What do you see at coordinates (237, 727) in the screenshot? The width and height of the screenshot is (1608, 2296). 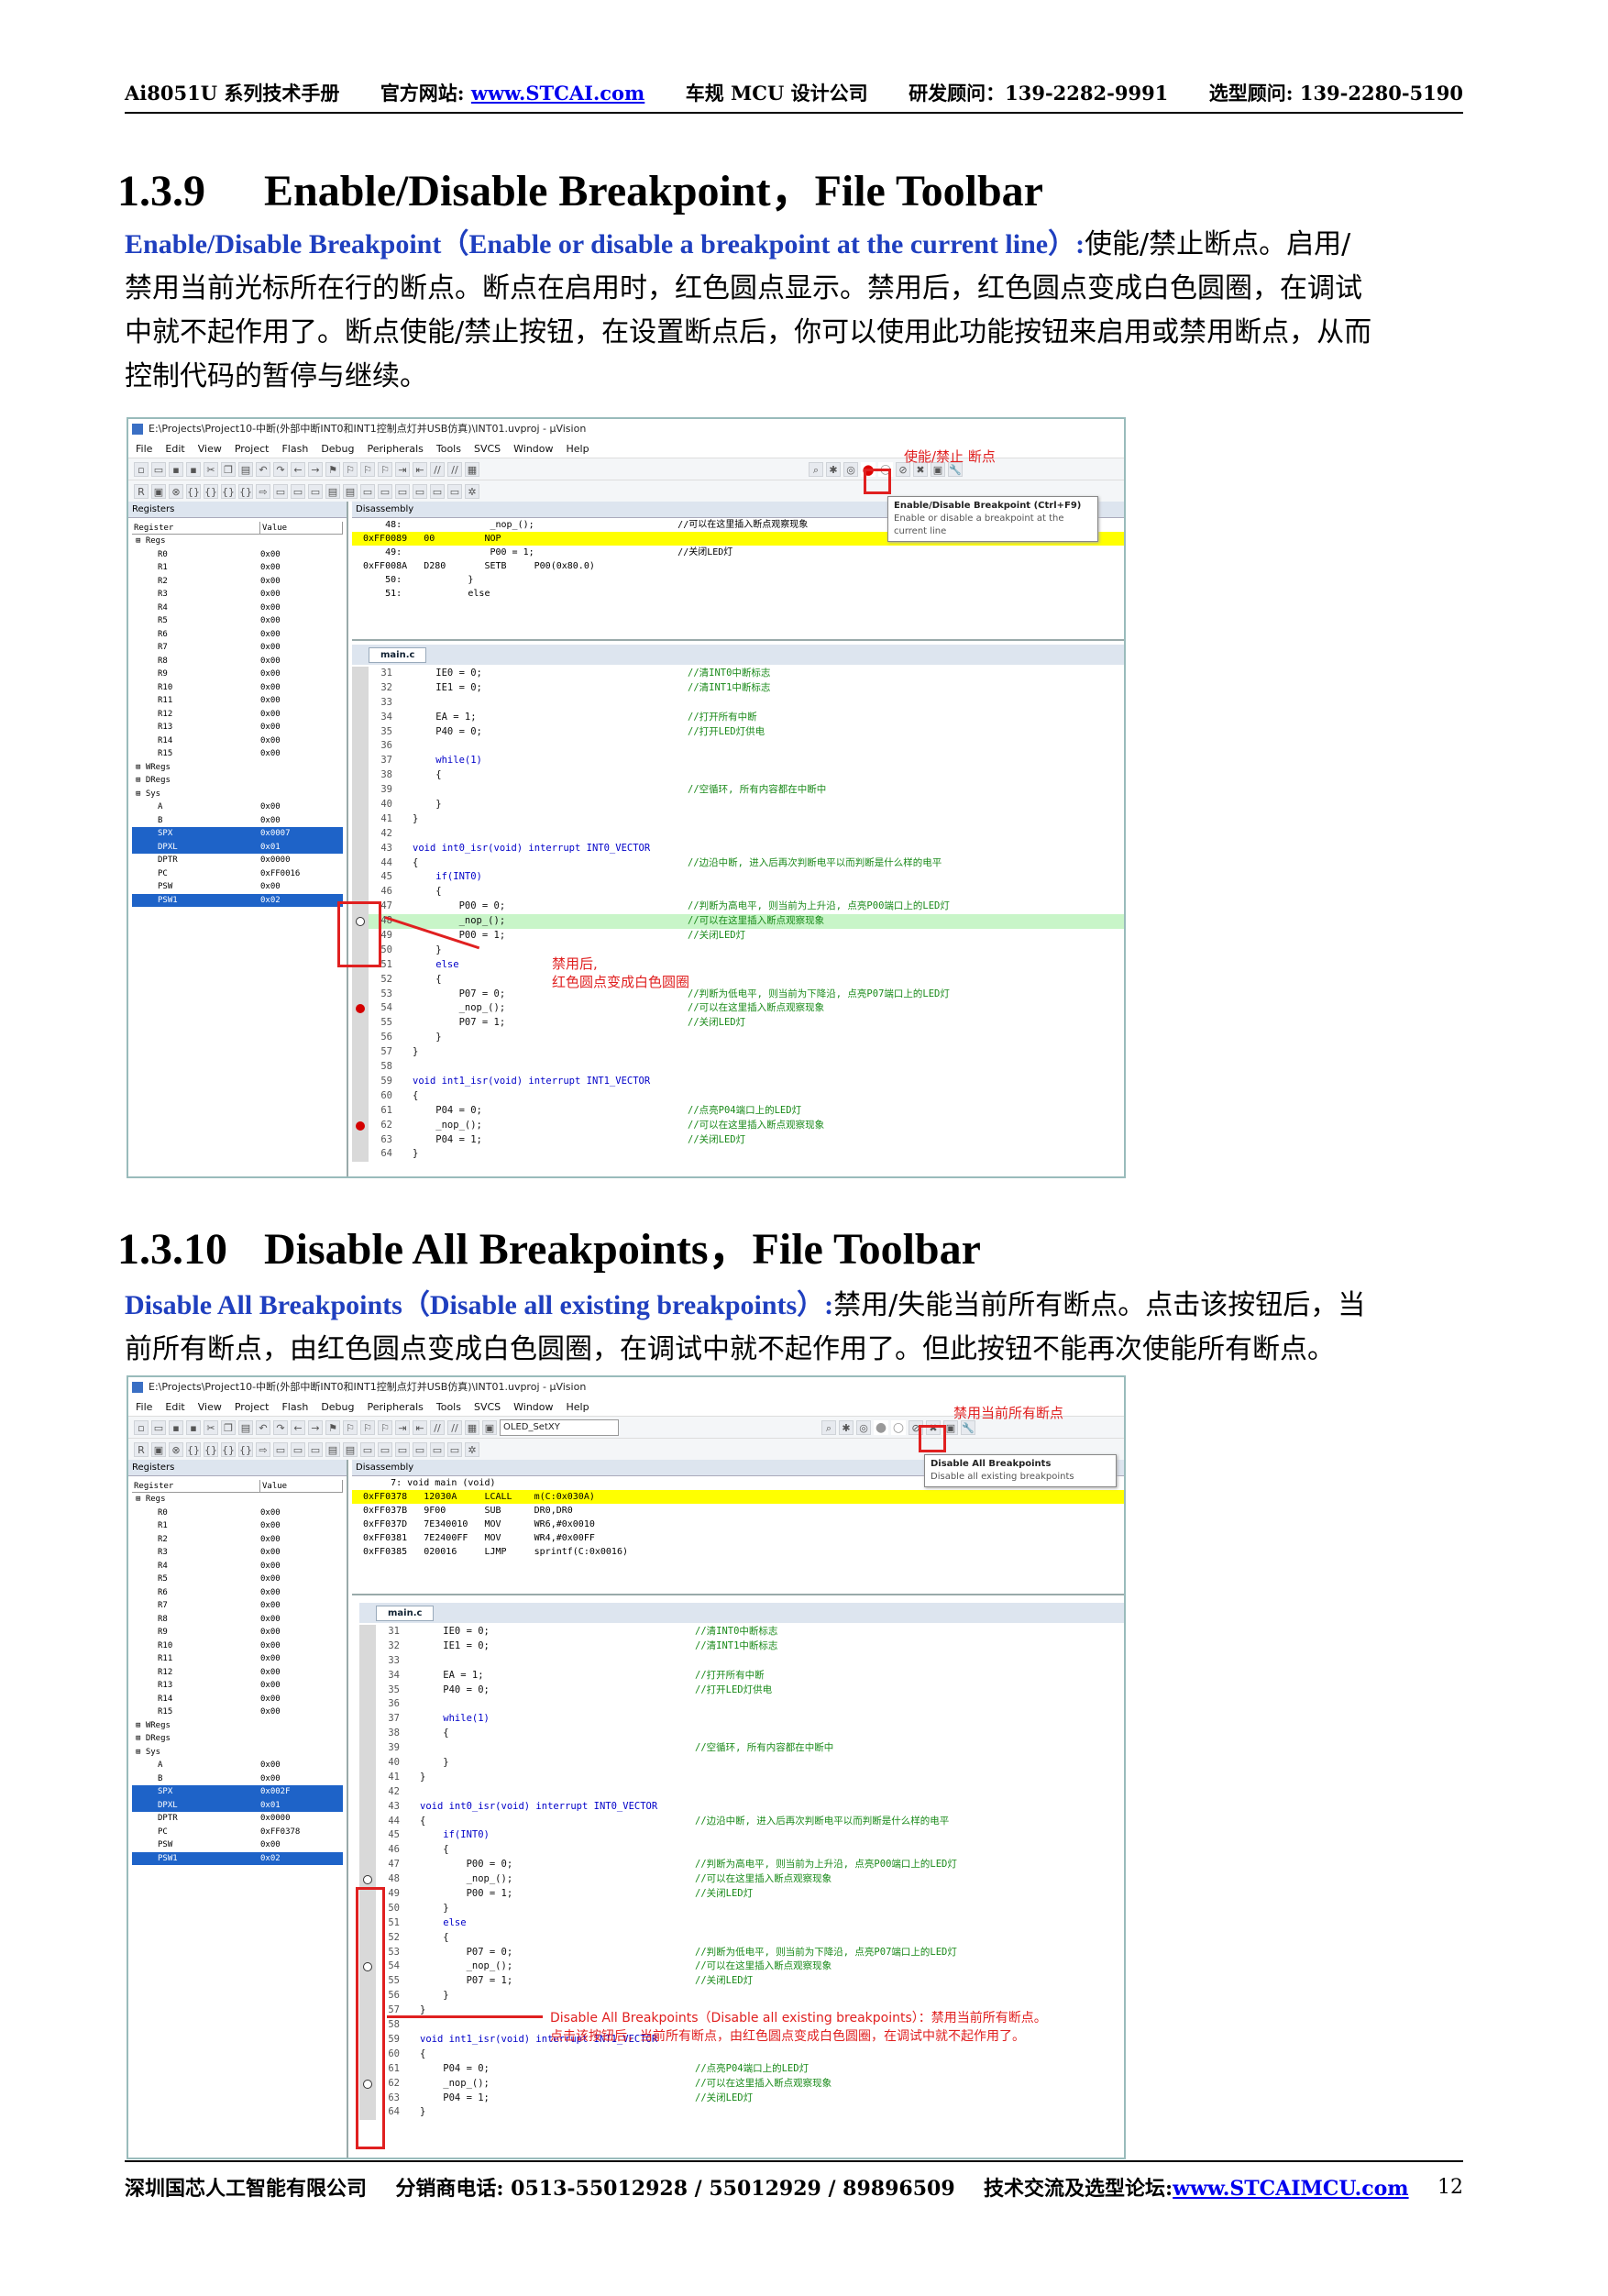 I see `register-row: R13 0x00` at bounding box center [237, 727].